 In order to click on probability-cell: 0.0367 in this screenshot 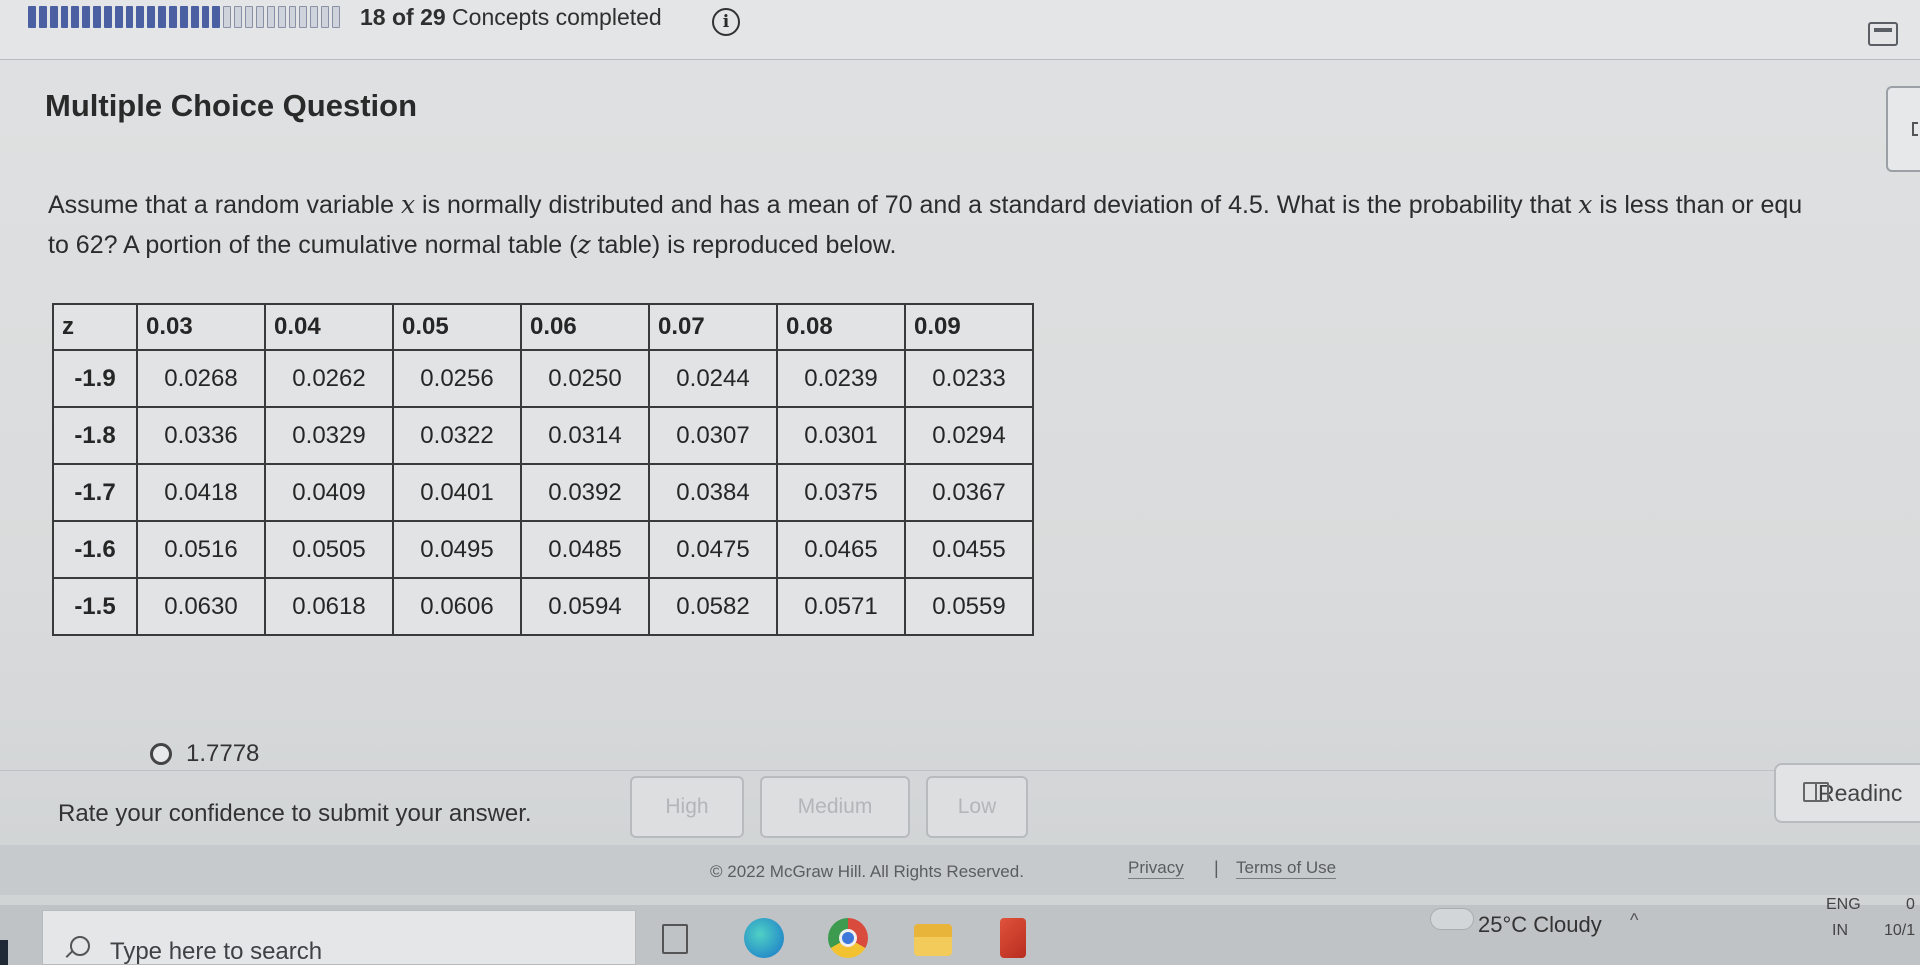, I will do `click(969, 492)`.